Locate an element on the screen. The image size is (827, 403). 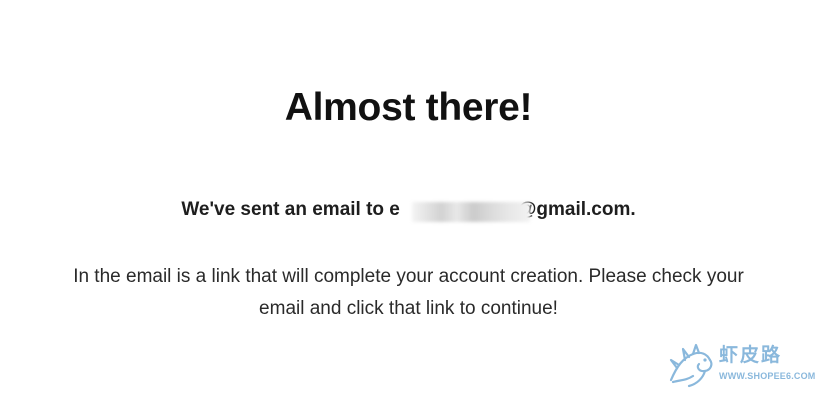
instructions-line-2: email and click that link to continue! is located at coordinates (408, 308).